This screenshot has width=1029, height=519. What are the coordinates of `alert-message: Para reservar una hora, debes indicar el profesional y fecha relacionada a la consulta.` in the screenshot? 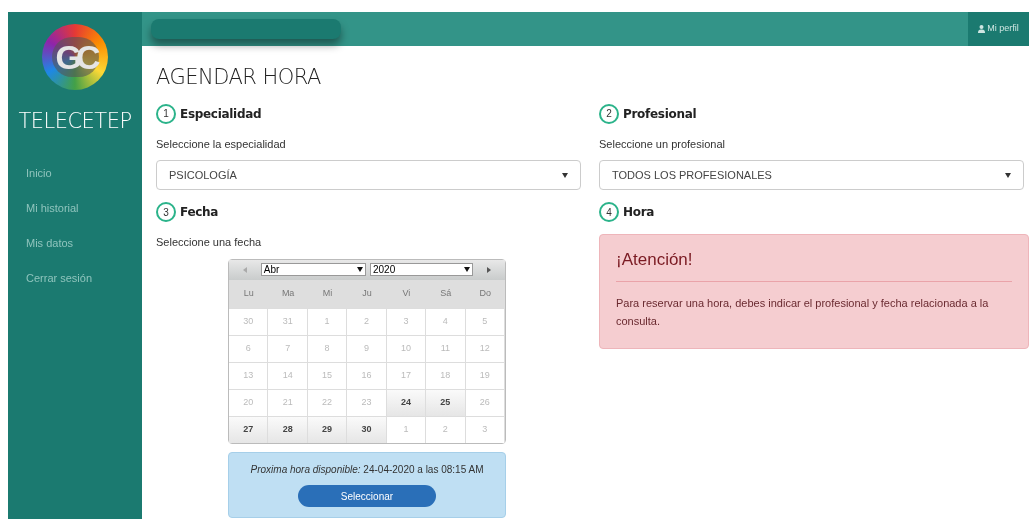 It's located at (803, 312).